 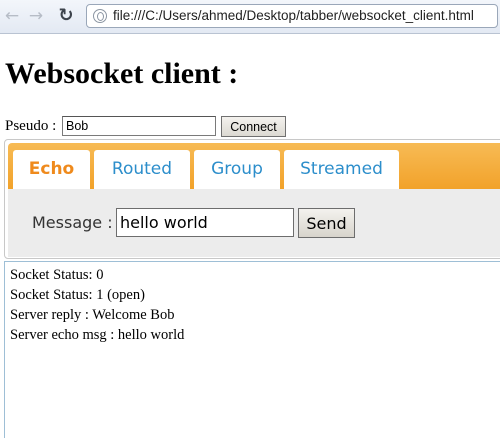 What do you see at coordinates (341, 170) in the screenshot?
I see `tab-streamed: Streamed` at bounding box center [341, 170].